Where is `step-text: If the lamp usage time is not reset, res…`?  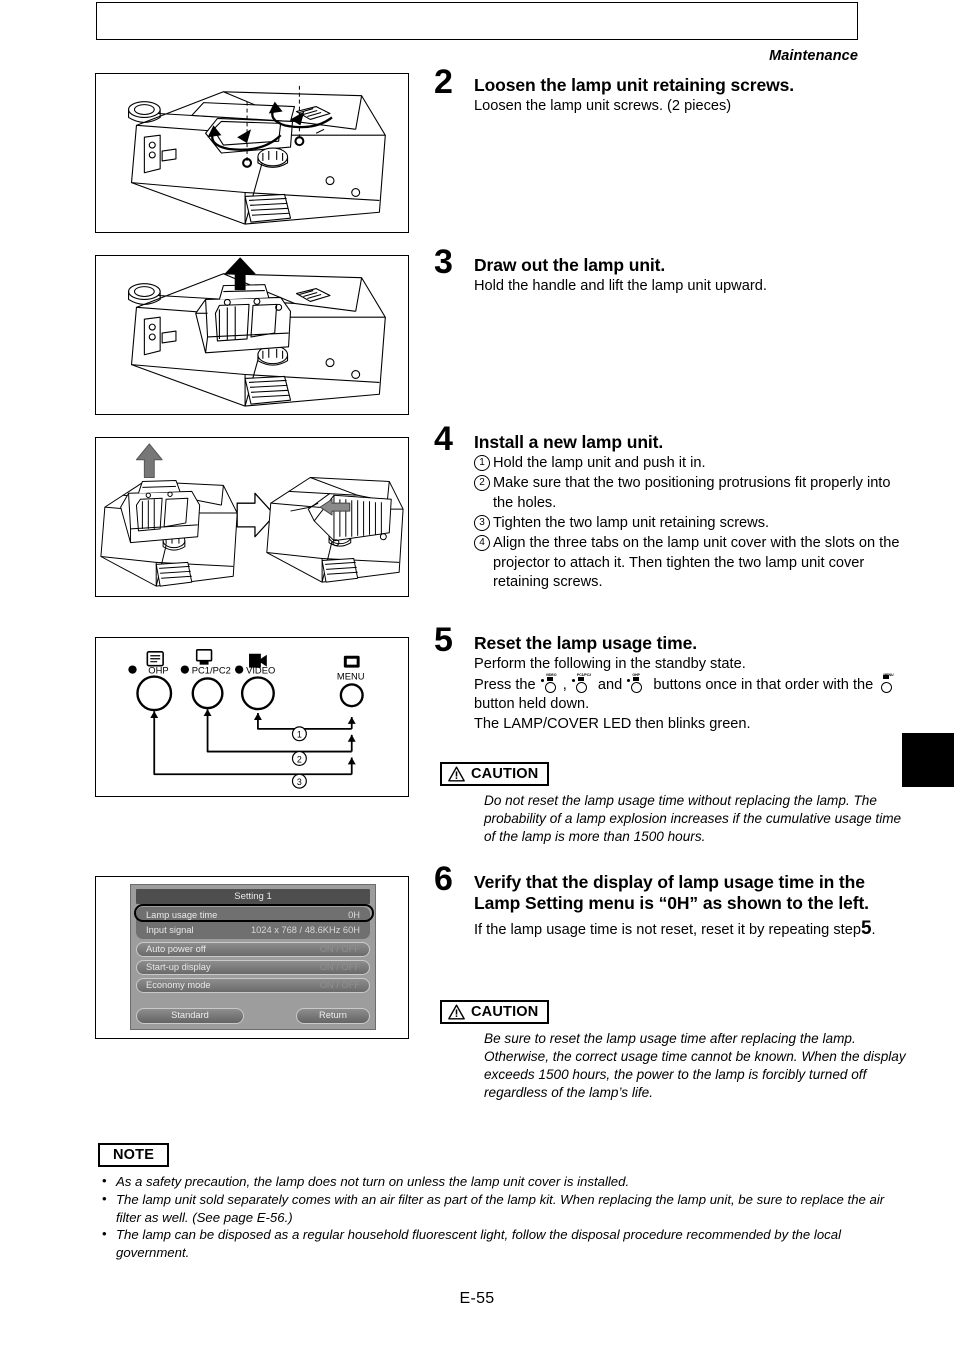
step-text: If the lamp usage time is not reset, res… is located at coordinates (689, 928).